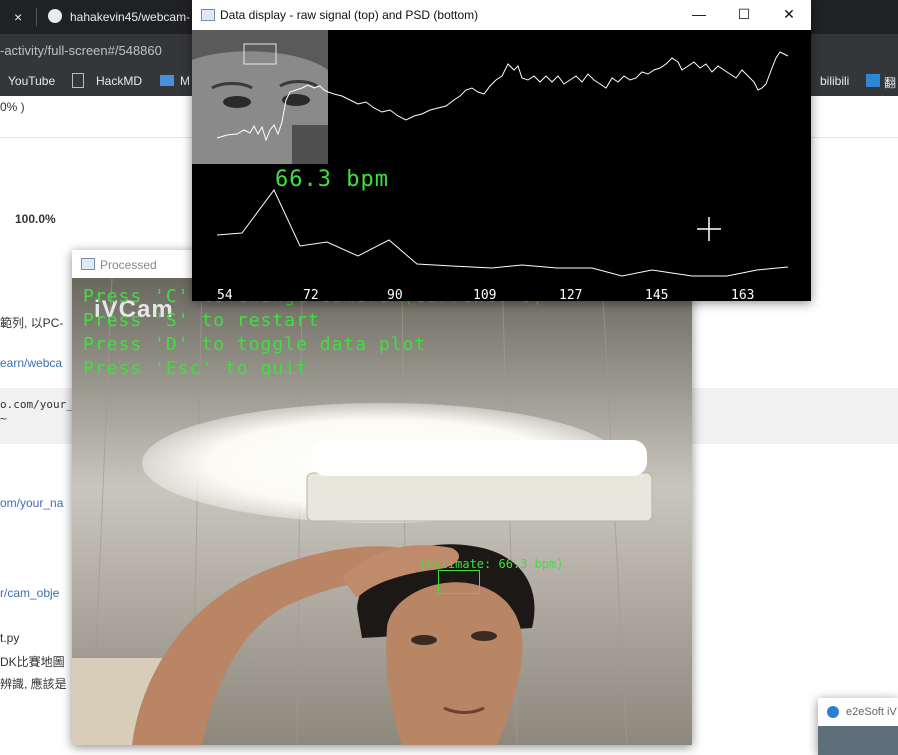 Image resolution: width=898 pixels, height=755 pixels. Describe the element at coordinates (871, 712) in the screenshot. I see `e2esoft-title: e2eSoft iV` at that location.